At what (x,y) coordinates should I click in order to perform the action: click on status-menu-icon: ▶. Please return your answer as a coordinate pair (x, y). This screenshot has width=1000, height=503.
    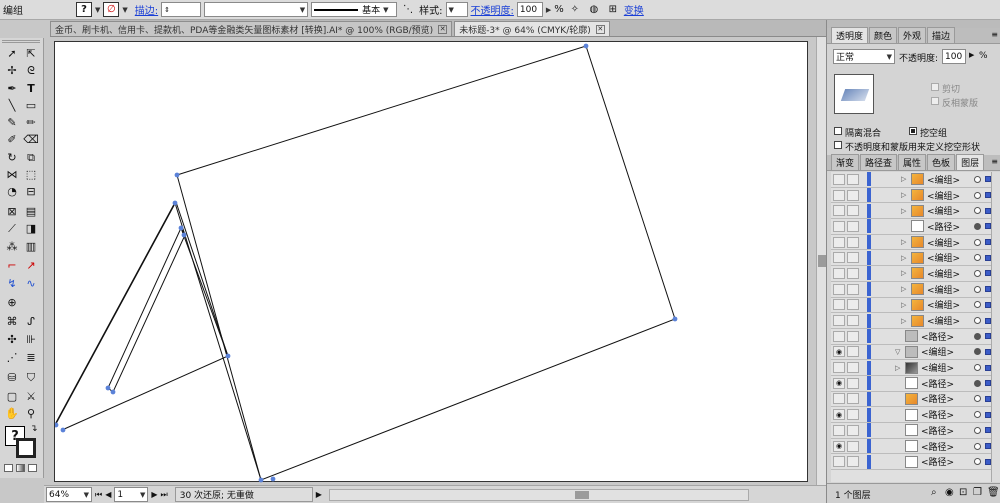
    Looking at the image, I should click on (319, 494).